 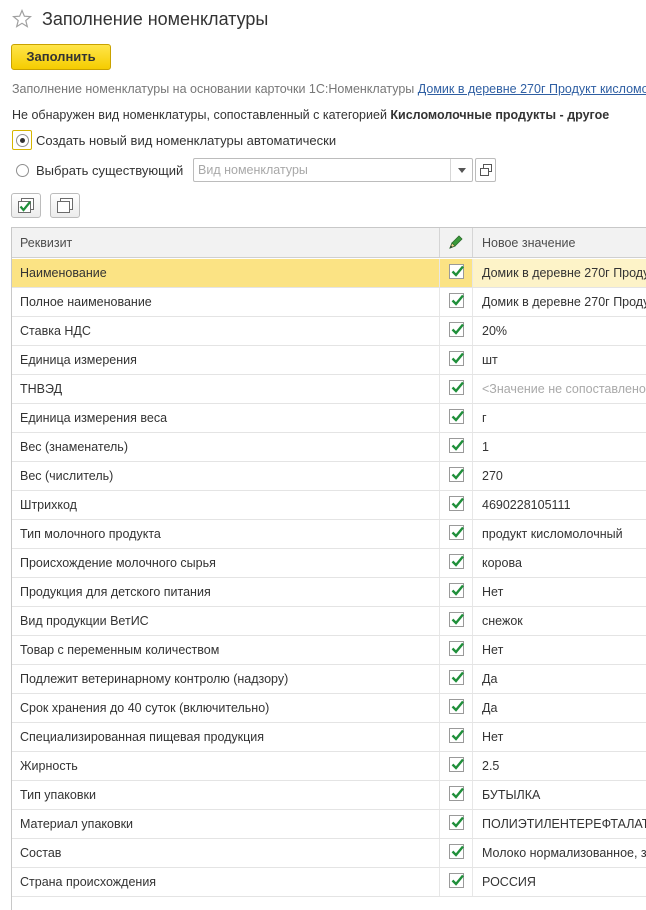 I want to click on table-row: ТНВЭД <Значение не сопоставлено>, so click(x=329, y=389).